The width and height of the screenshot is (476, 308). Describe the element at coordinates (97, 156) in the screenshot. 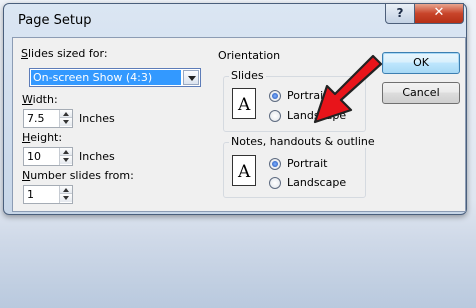

I see `height-unit: Inches` at that location.